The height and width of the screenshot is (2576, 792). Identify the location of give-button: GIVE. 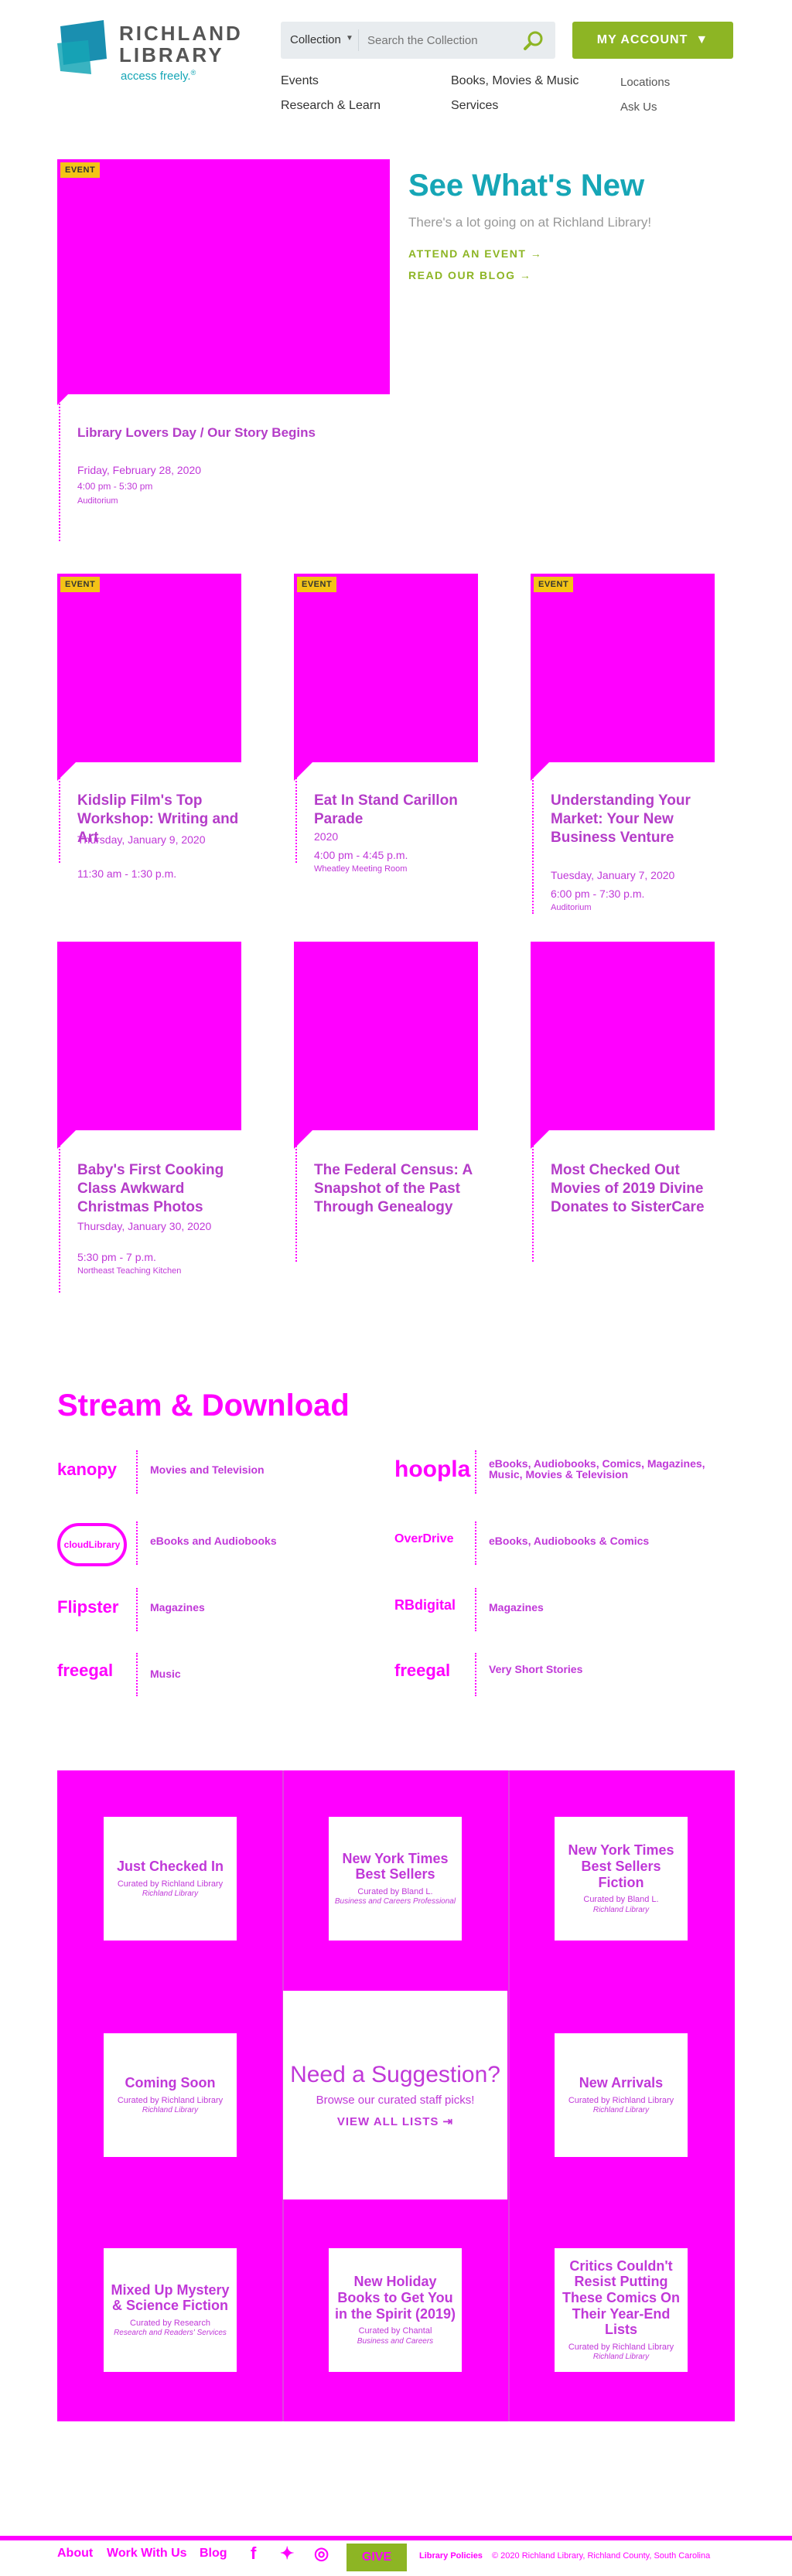
(376, 2557).